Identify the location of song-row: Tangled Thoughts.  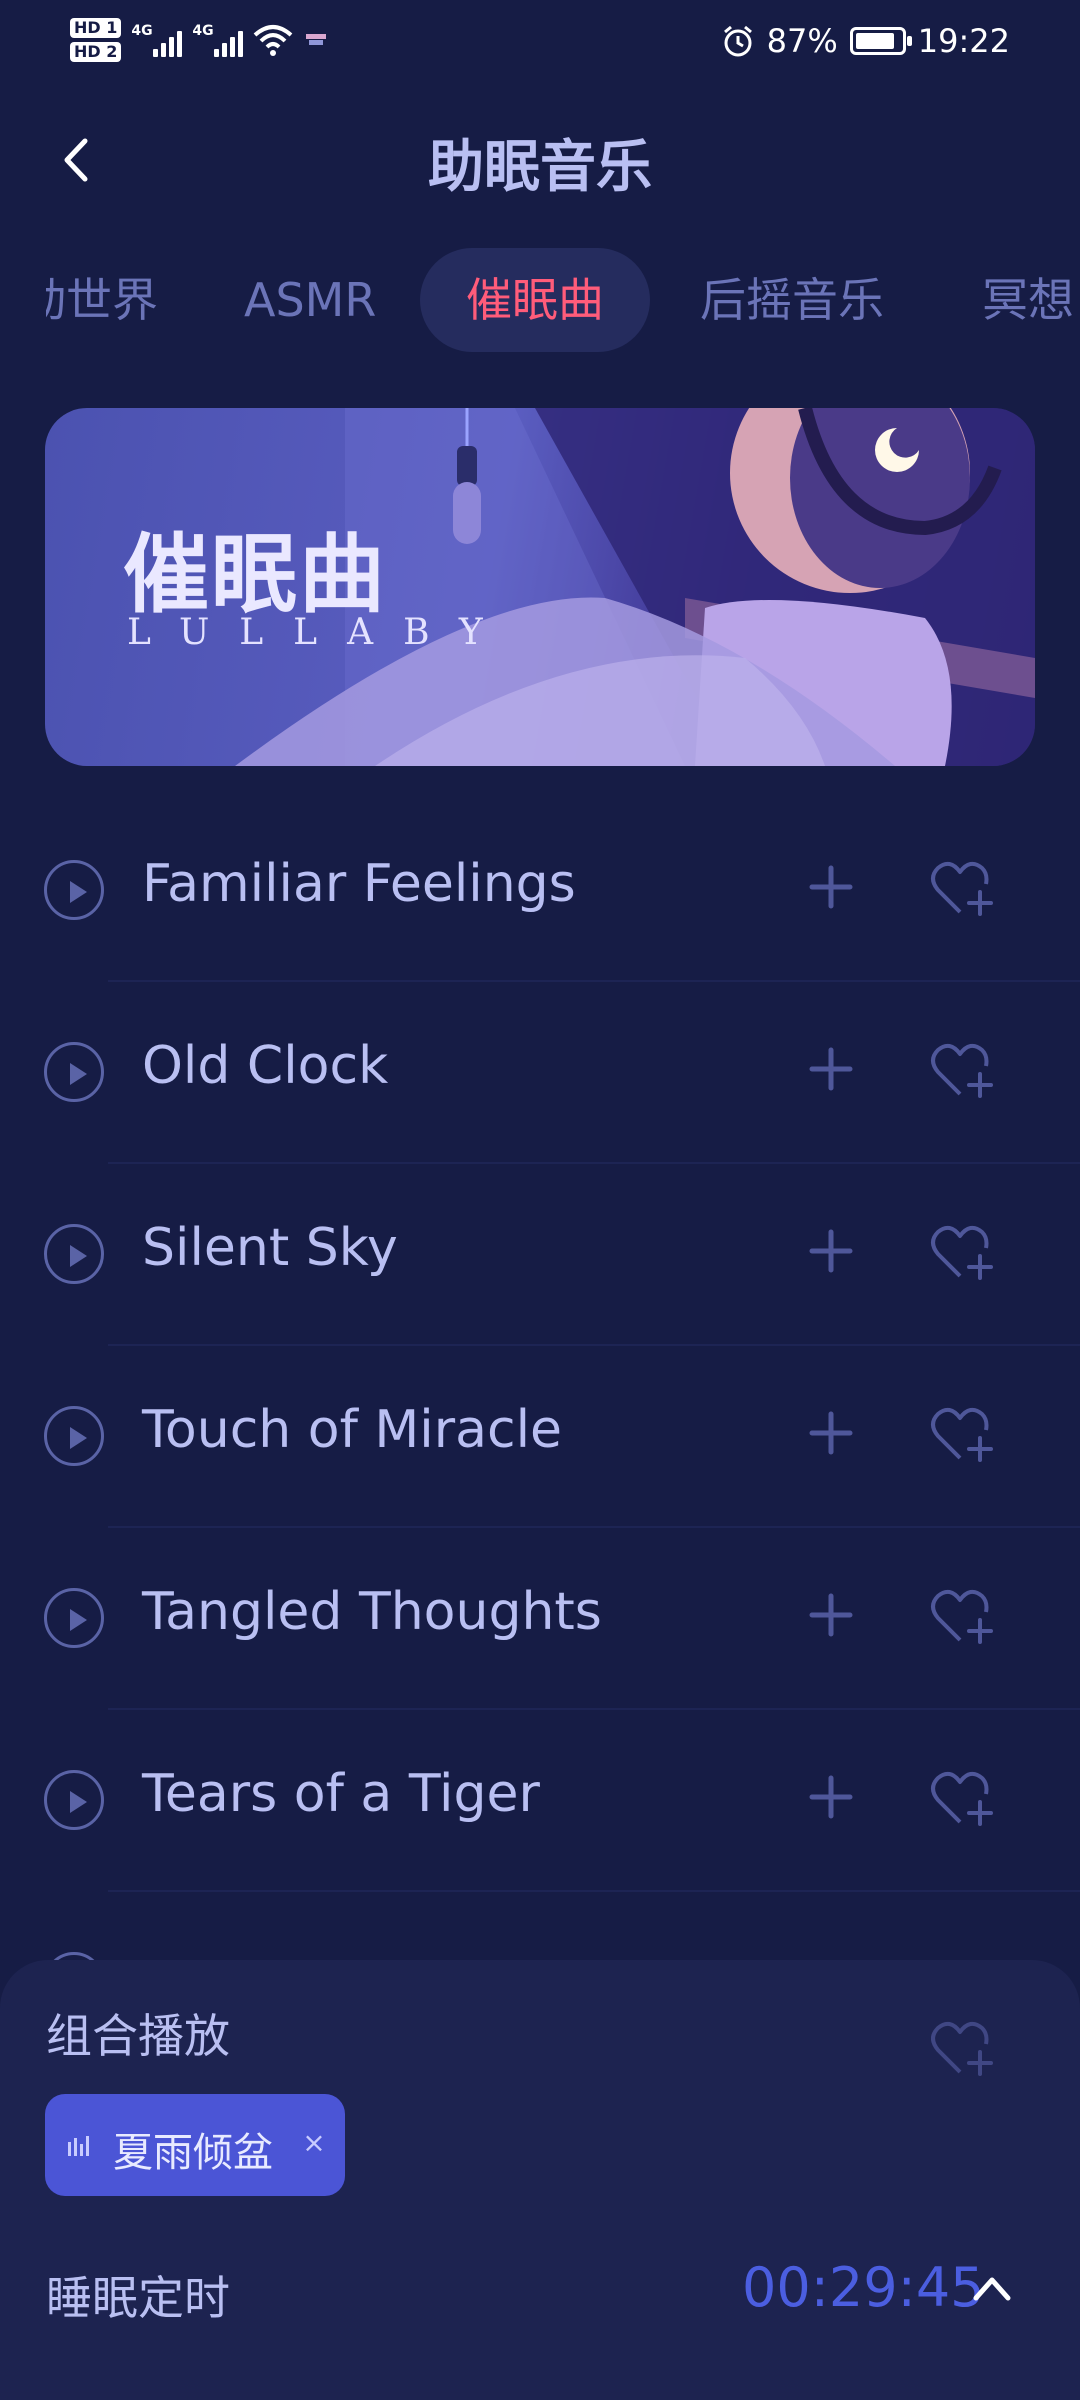
(540, 1619).